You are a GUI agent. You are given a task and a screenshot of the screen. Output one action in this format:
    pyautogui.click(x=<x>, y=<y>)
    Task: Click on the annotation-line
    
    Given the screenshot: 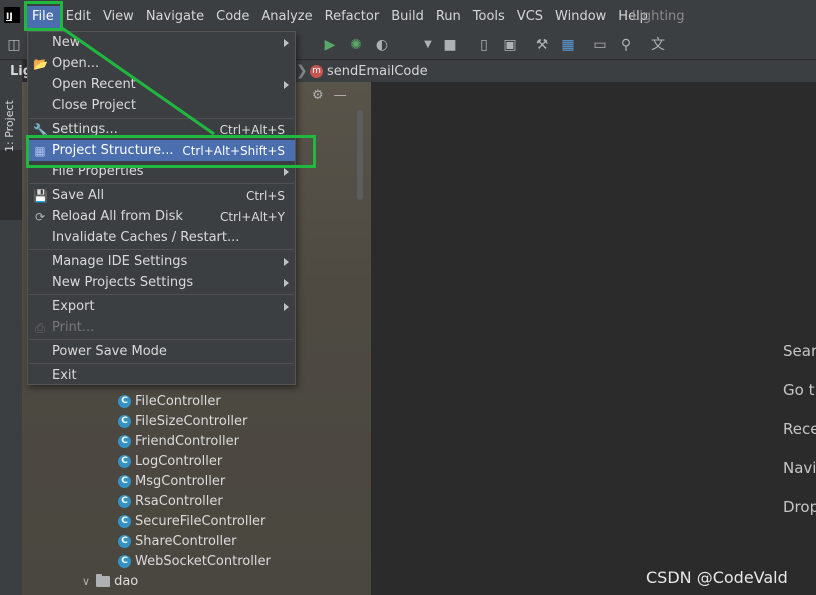 What is the action you would take?
    pyautogui.click(x=138, y=81)
    